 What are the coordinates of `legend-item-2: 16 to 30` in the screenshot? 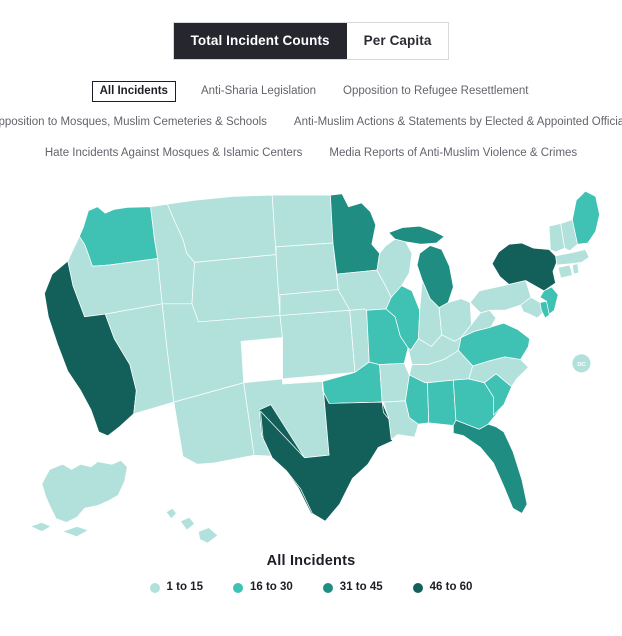 It's located at (262, 587).